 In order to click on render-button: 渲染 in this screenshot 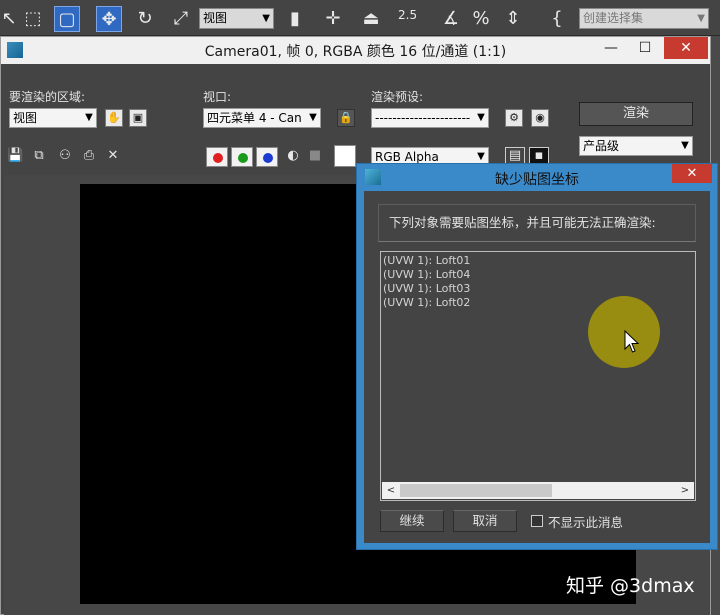, I will do `click(636, 114)`.